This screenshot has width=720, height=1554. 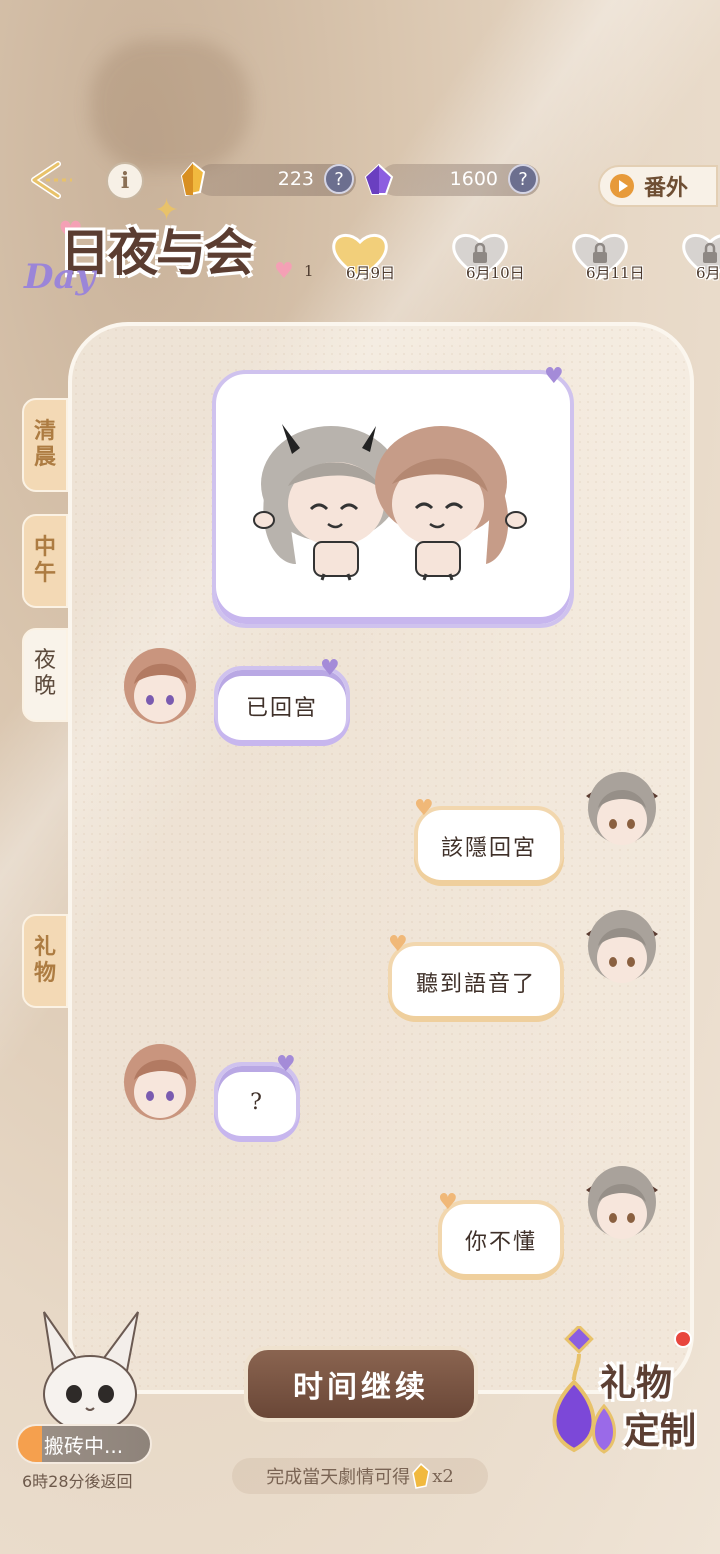 What do you see at coordinates (666, 188) in the screenshot?
I see `extra-story-label: 番外` at bounding box center [666, 188].